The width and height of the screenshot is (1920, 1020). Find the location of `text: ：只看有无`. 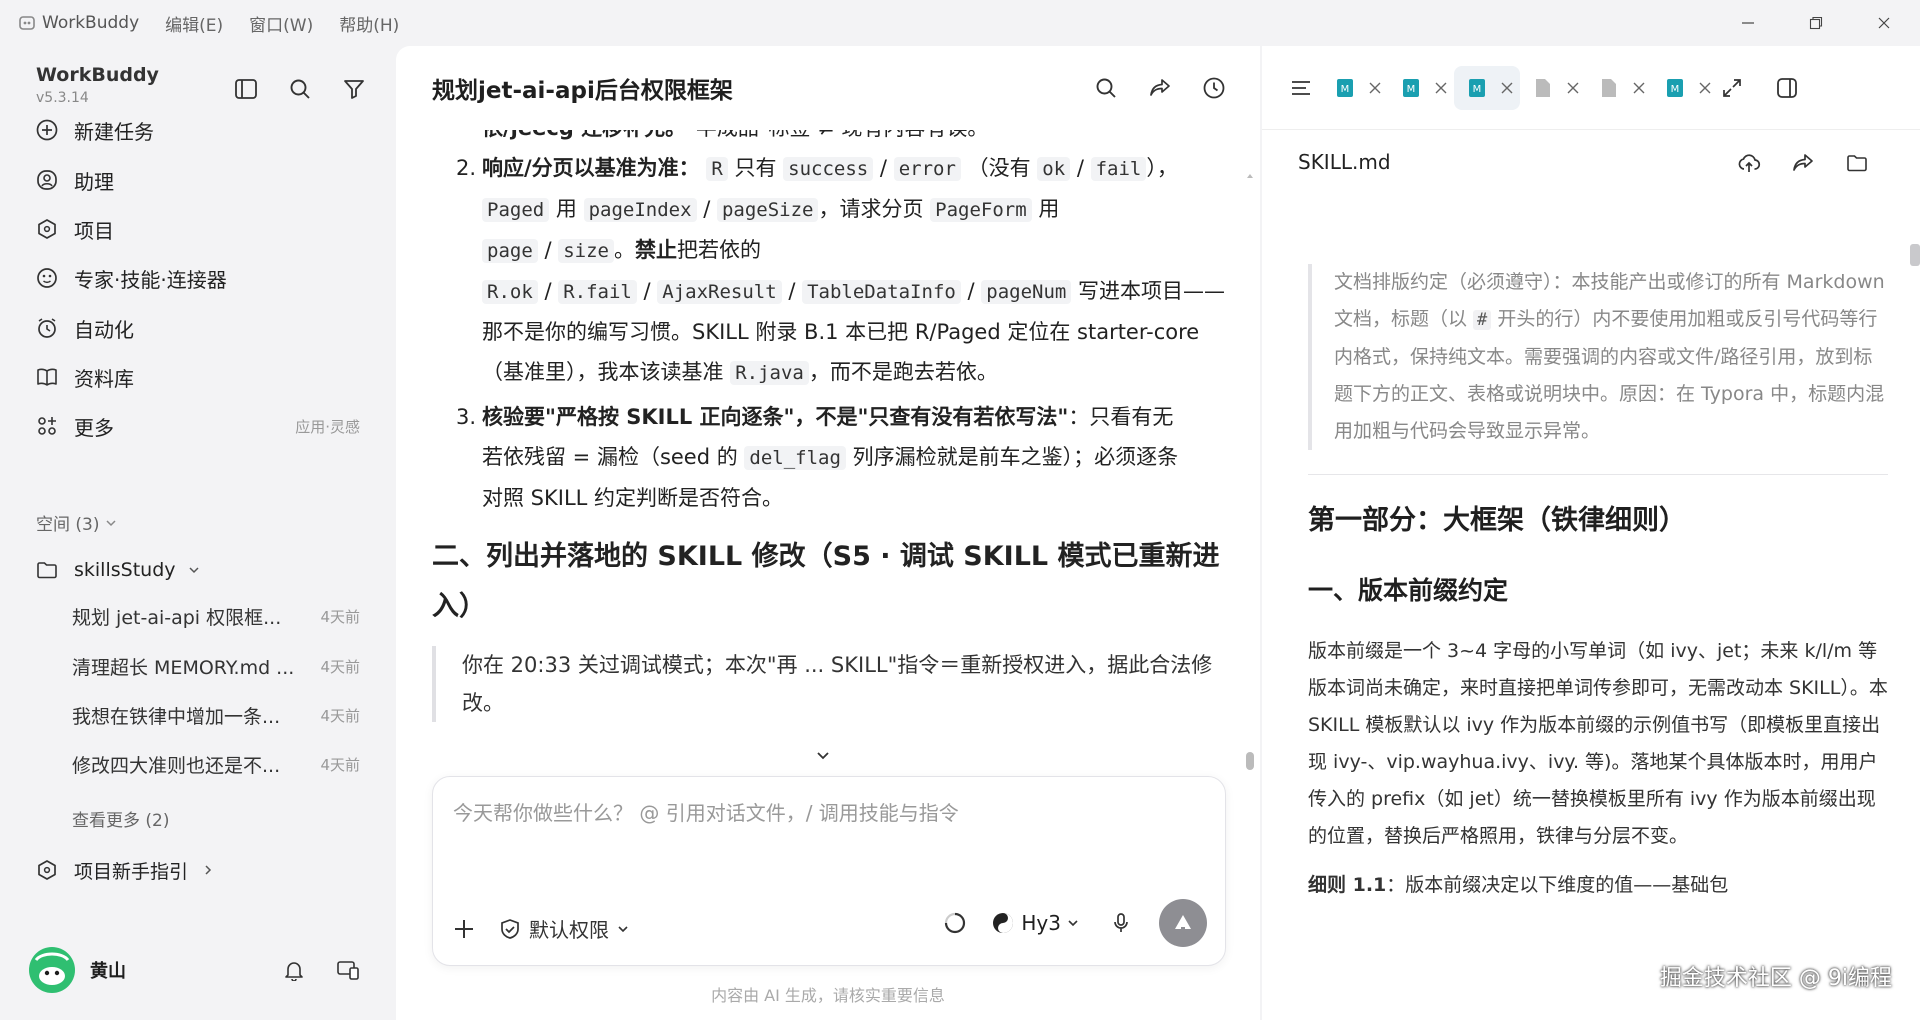

text: ：只看有无 is located at coordinates (1121, 417).